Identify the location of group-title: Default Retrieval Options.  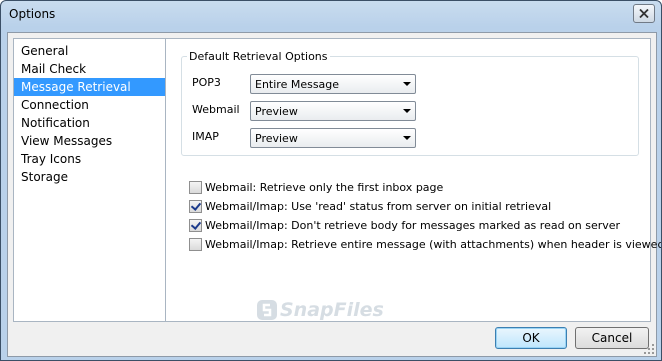
(258, 56).